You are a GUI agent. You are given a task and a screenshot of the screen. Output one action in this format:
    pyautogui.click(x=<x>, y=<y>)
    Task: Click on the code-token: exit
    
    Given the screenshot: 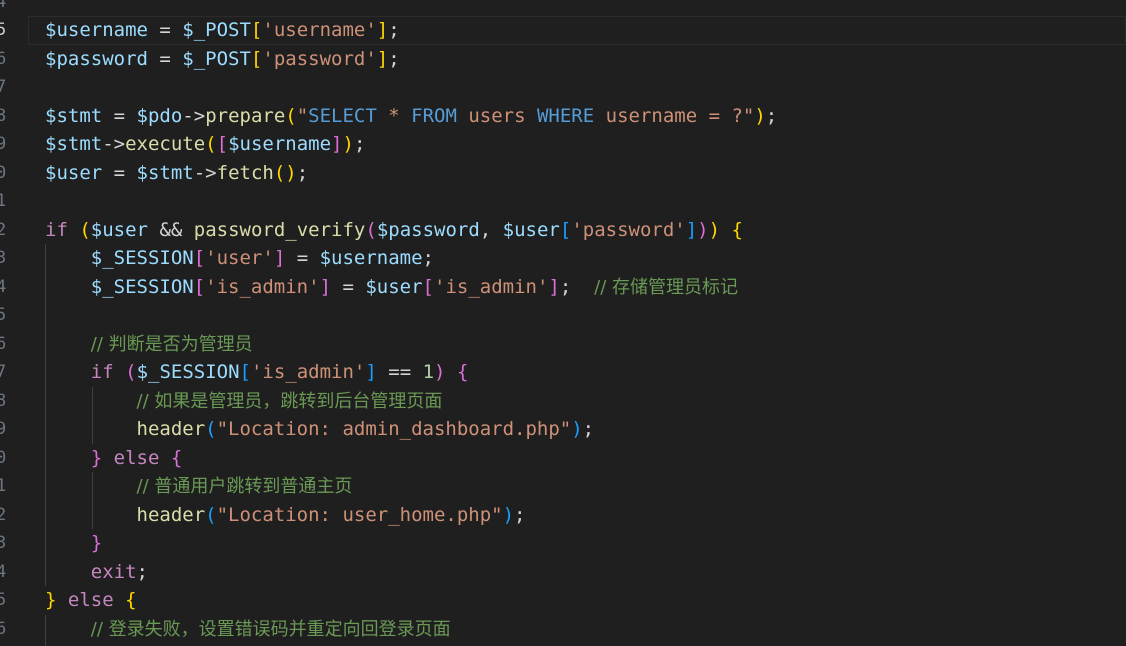 What is the action you would take?
    pyautogui.click(x=113, y=571)
    